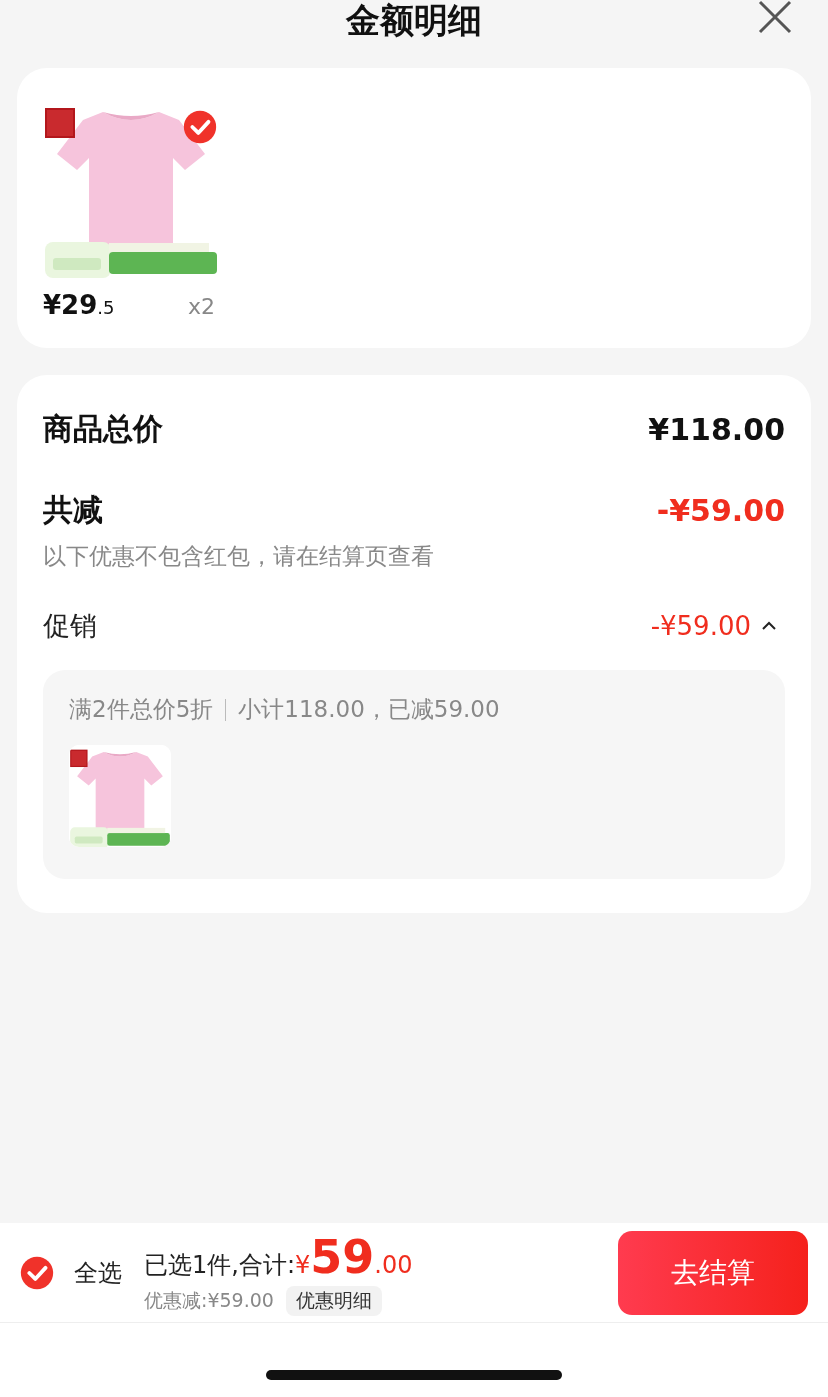  What do you see at coordinates (333, 1300) in the screenshot?
I see `details-button: 优惠明细` at bounding box center [333, 1300].